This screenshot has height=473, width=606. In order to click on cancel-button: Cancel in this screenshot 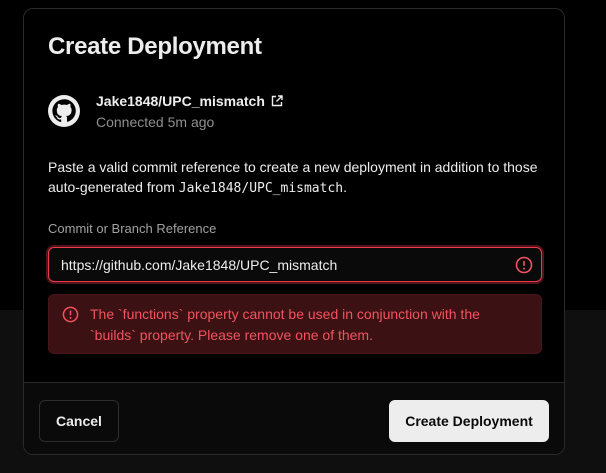, I will do `click(79, 421)`.